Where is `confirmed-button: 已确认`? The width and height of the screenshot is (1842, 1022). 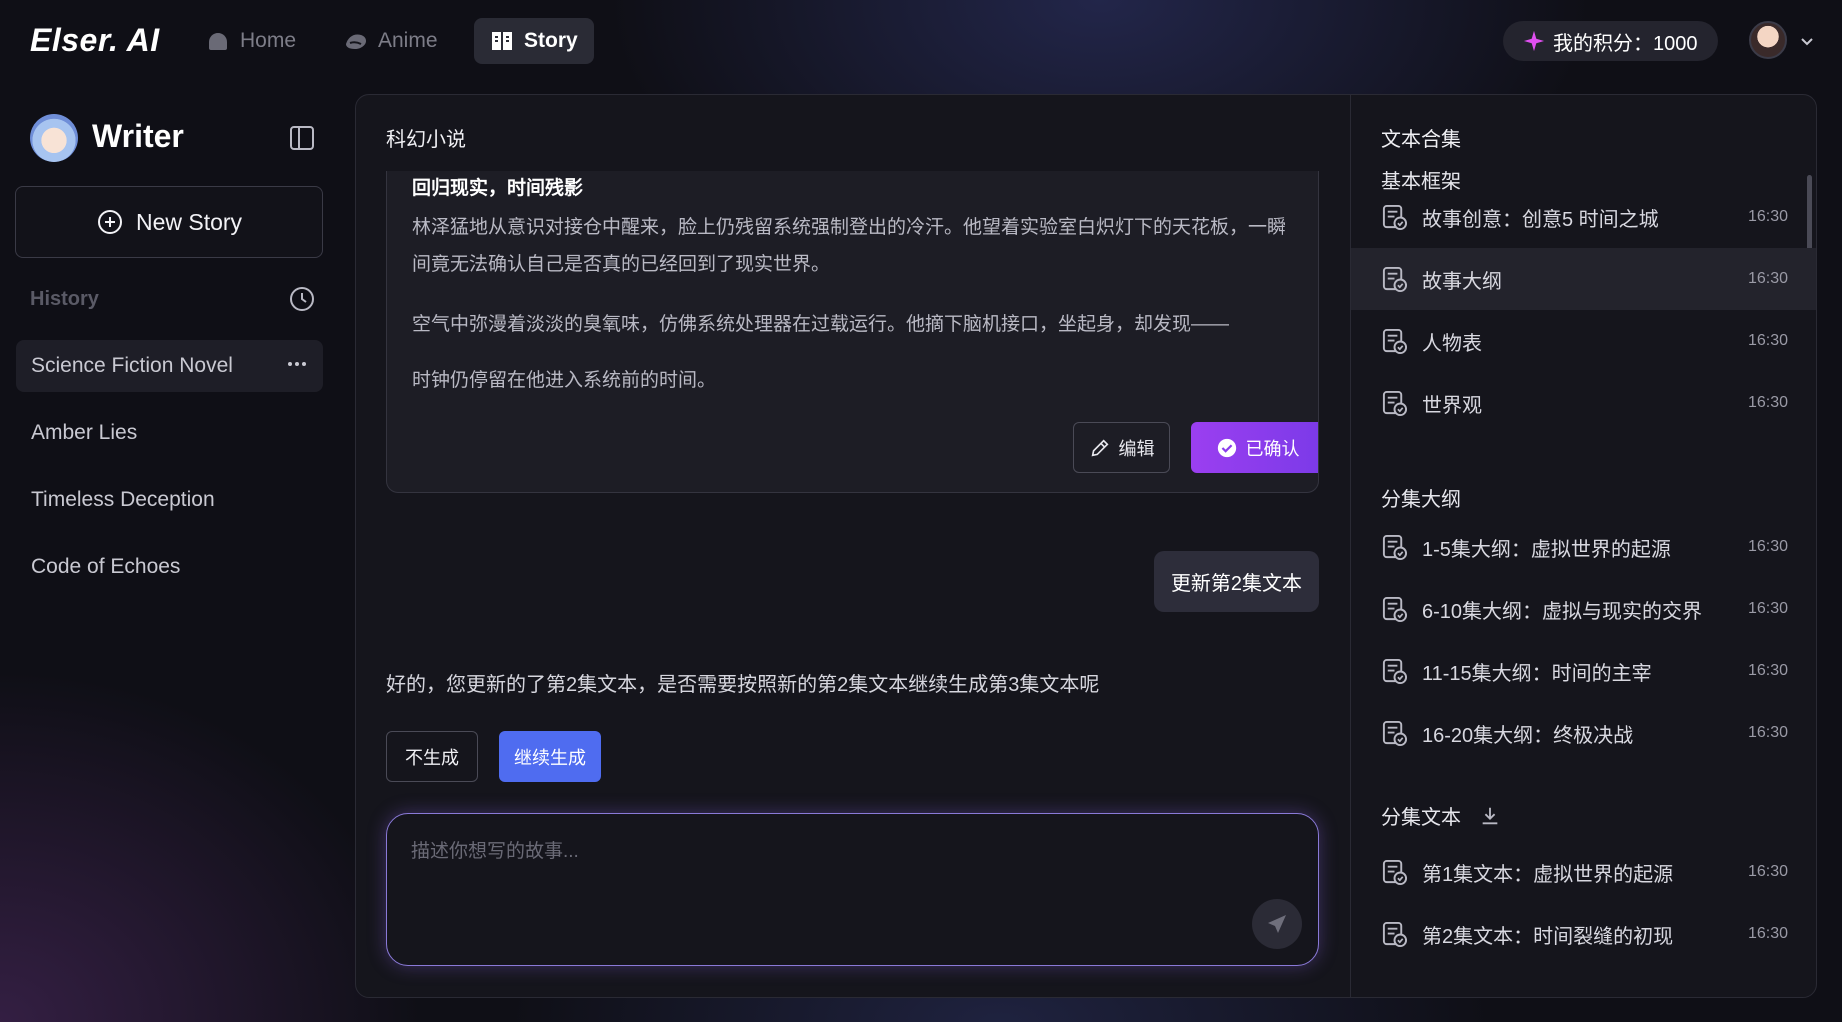
confirmed-button: 已确认 is located at coordinates (1254, 447).